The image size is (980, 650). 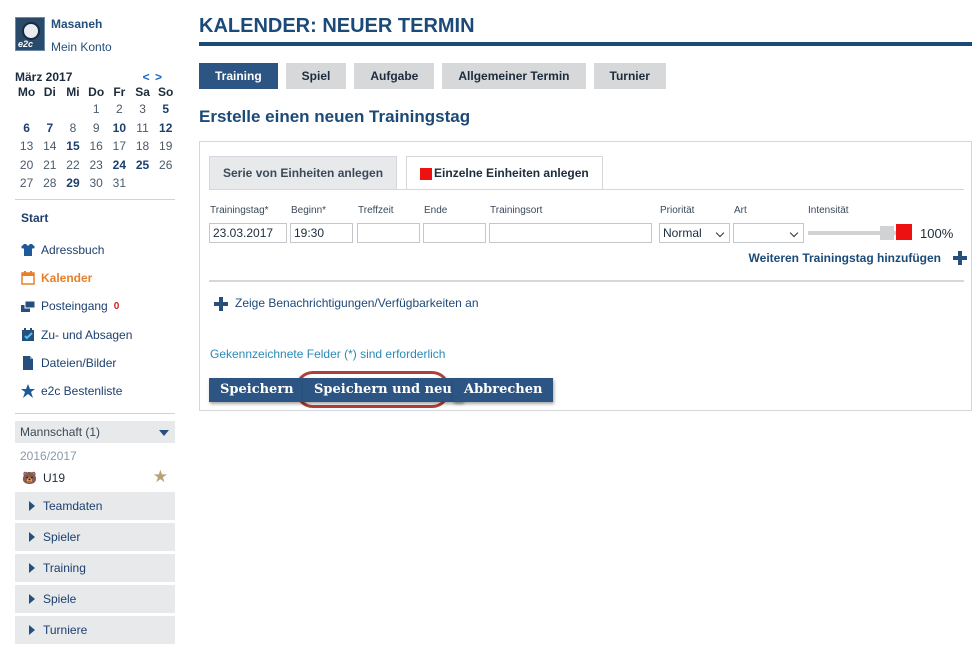 I want to click on calendar-day: 20, so click(x=26, y=165).